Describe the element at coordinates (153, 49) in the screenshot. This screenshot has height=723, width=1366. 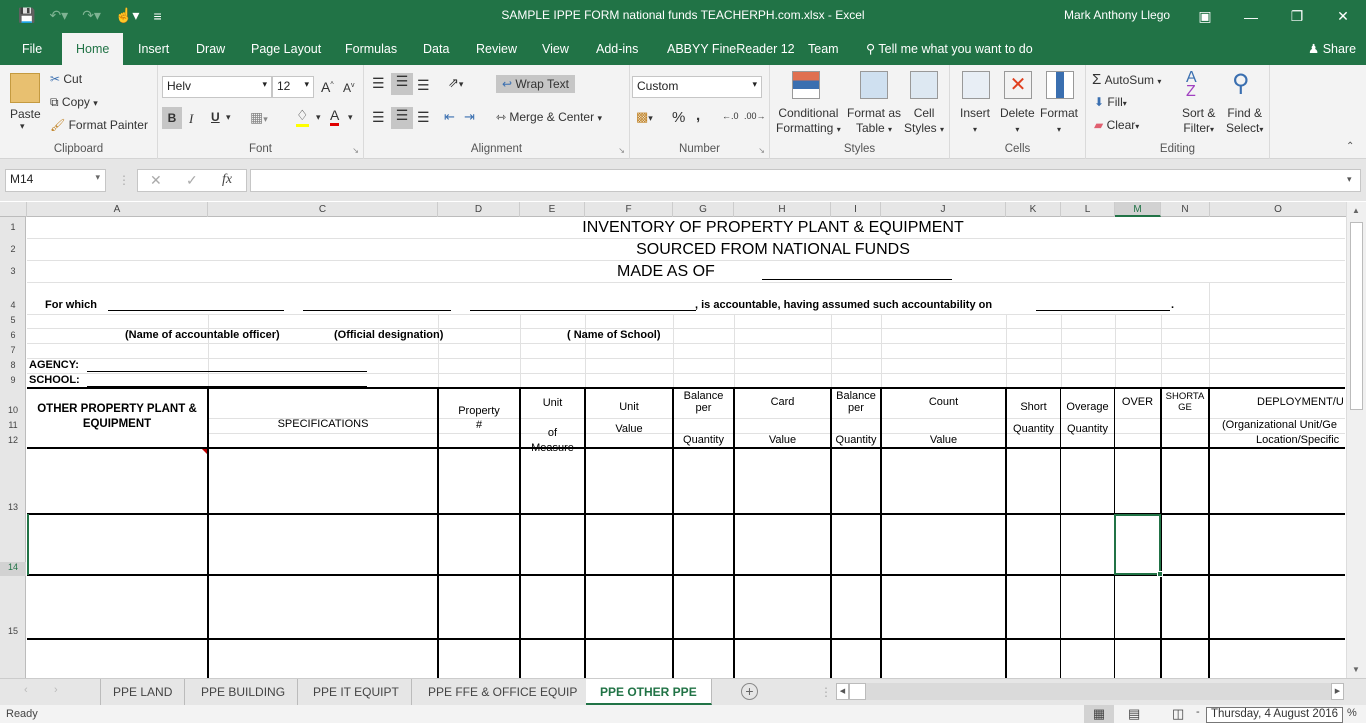
I see `tab-insert: Insert` at that location.